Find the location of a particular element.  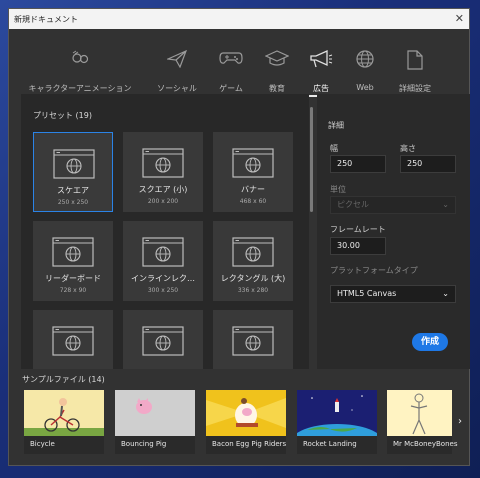

tab-game: ゲーム is located at coordinates (231, 65).